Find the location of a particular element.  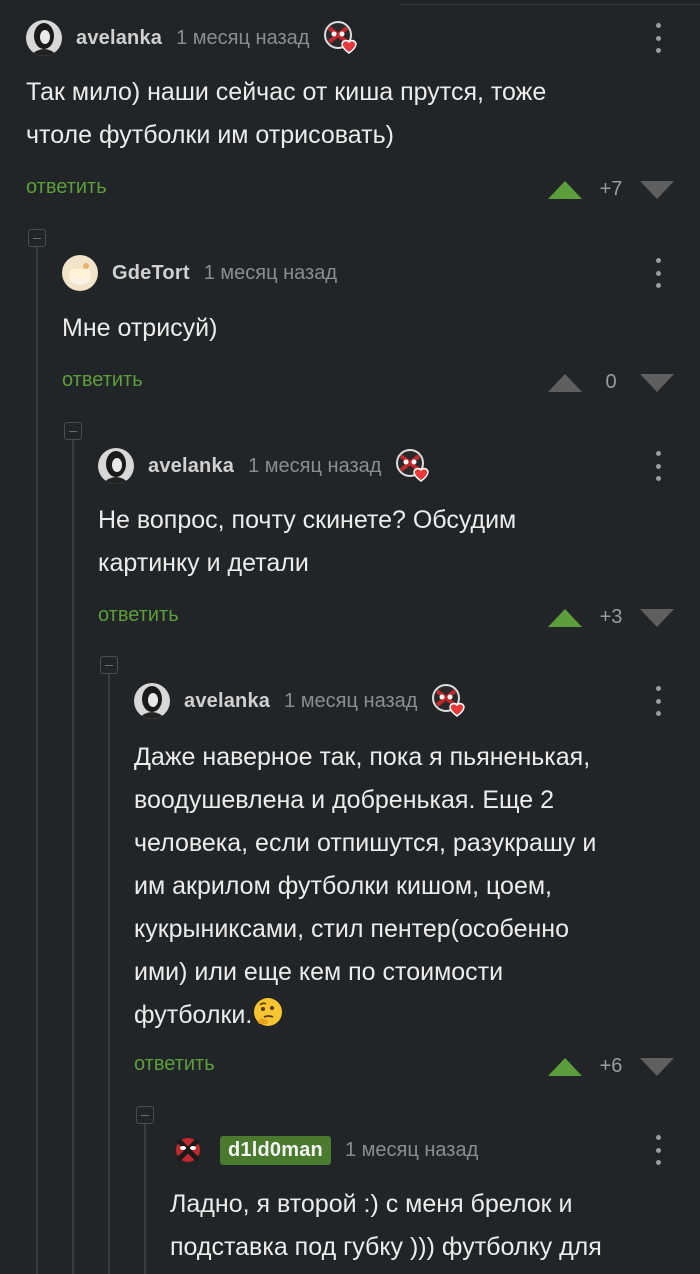

vote-score: +6 is located at coordinates (611, 1066).